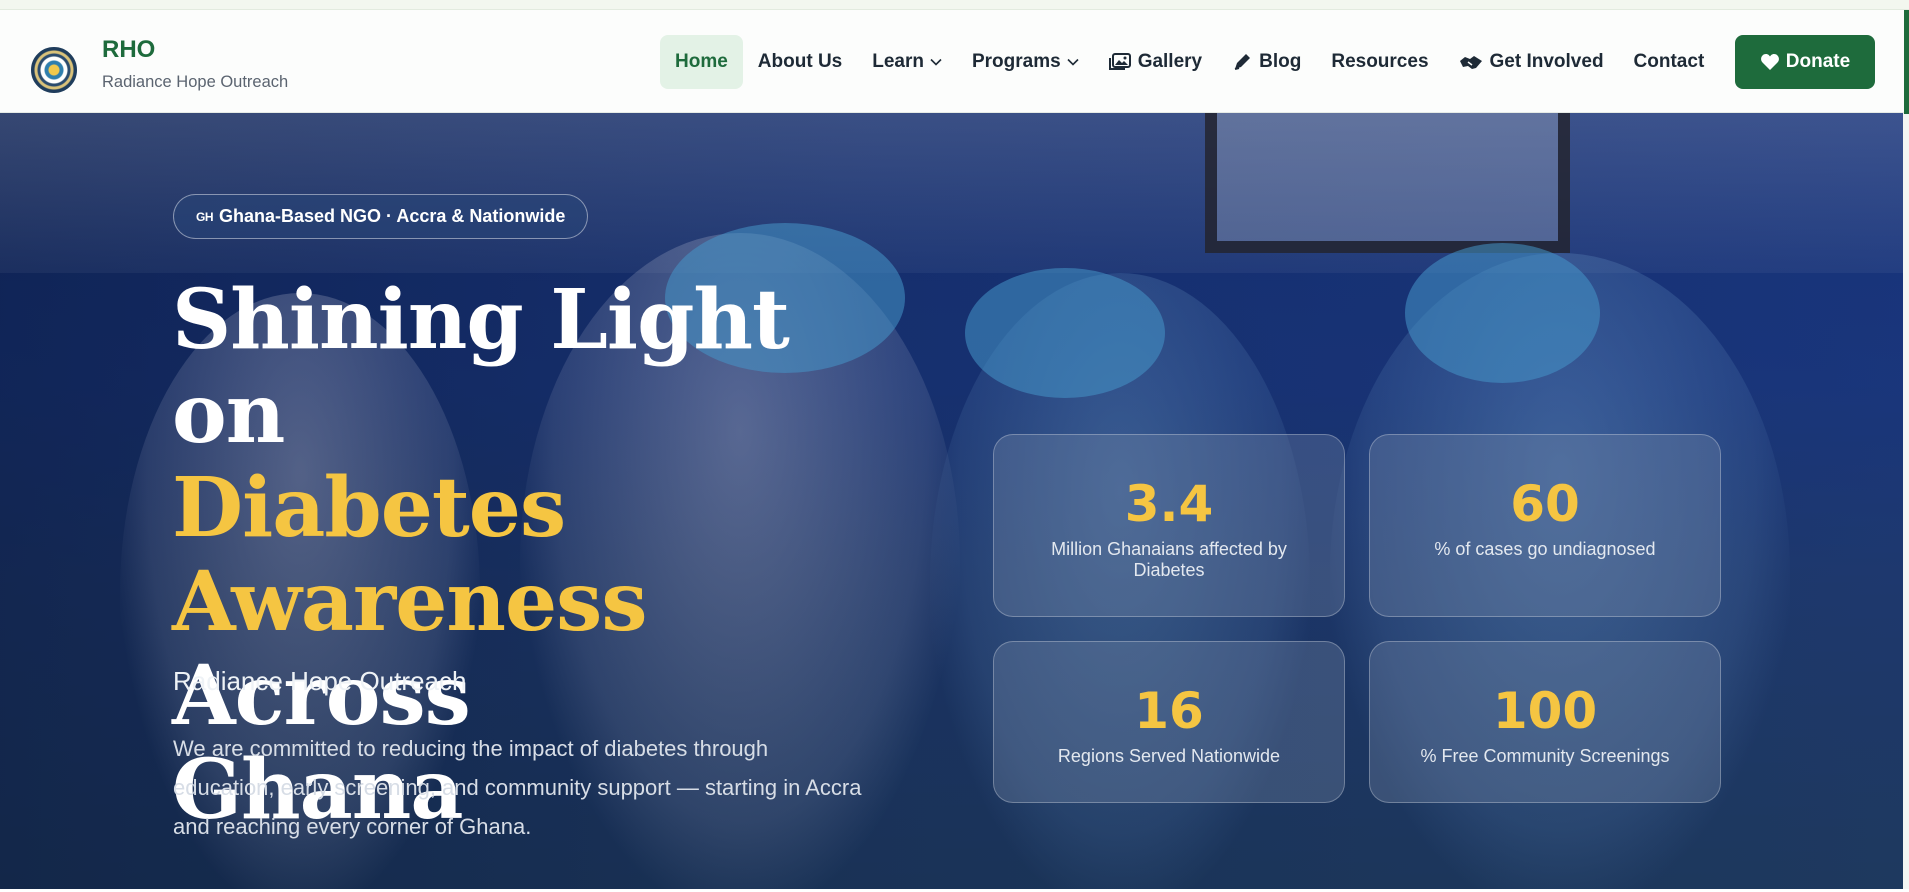 This screenshot has width=1909, height=892. I want to click on nav-item-label: Contact, so click(1669, 61).